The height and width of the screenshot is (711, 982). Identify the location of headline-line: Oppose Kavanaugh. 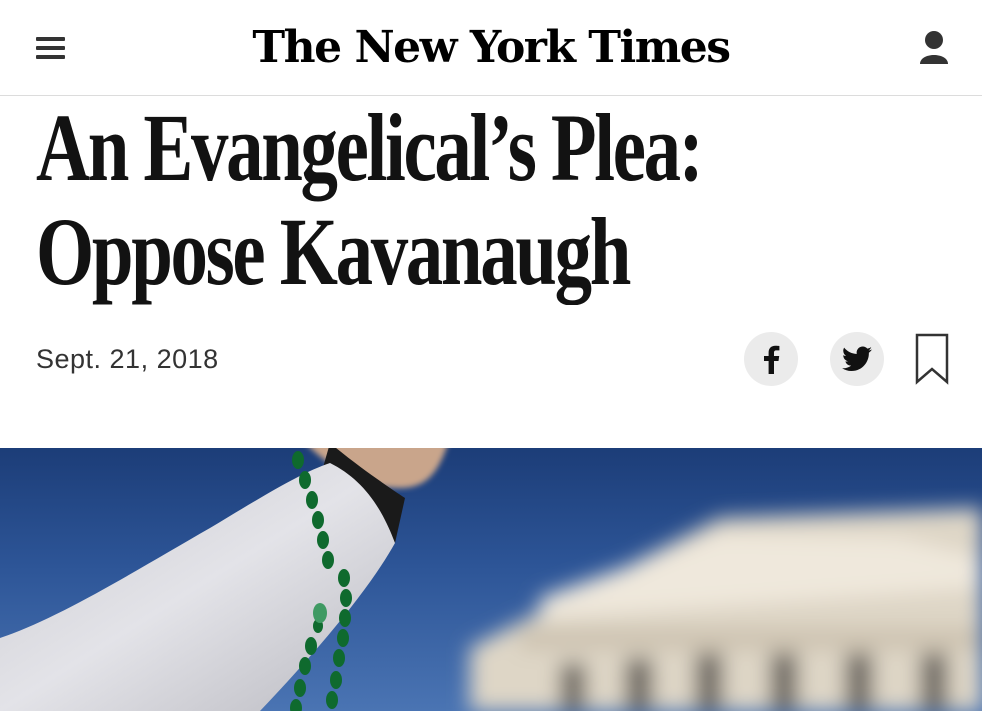
(333, 251).